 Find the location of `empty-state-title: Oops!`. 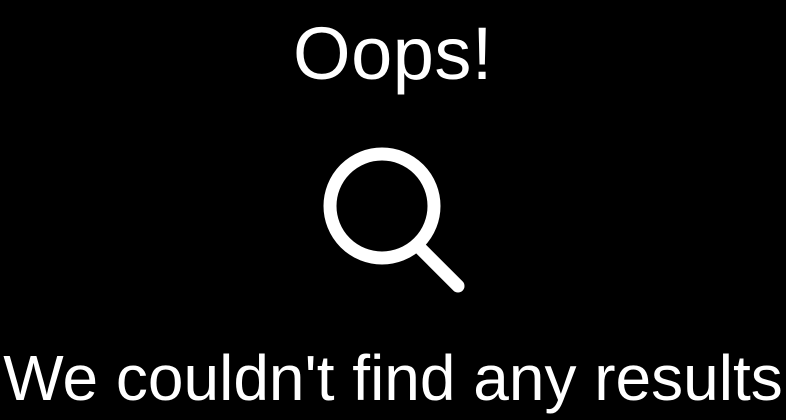

empty-state-title: Oops! is located at coordinates (393, 53).